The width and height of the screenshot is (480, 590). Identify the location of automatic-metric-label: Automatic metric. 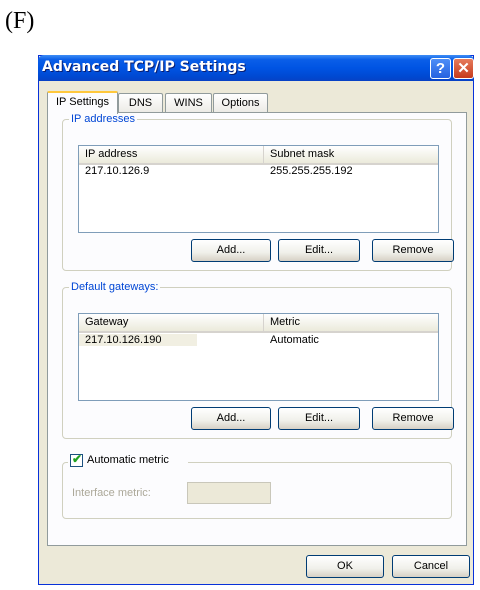
(128, 460).